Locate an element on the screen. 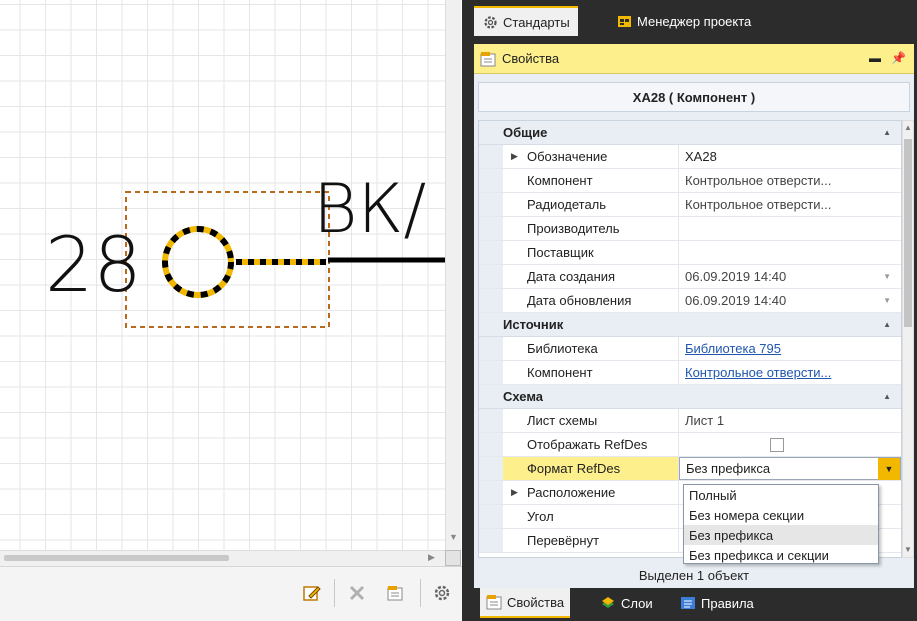 This screenshot has width=917, height=621. tab-project-manager: Менеджер проекта is located at coordinates (683, 21).